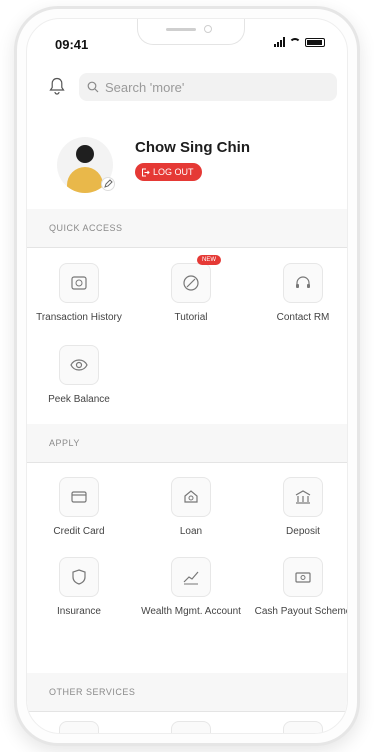 The image size is (374, 752). I want to click on dollar-icon, so click(79, 727).